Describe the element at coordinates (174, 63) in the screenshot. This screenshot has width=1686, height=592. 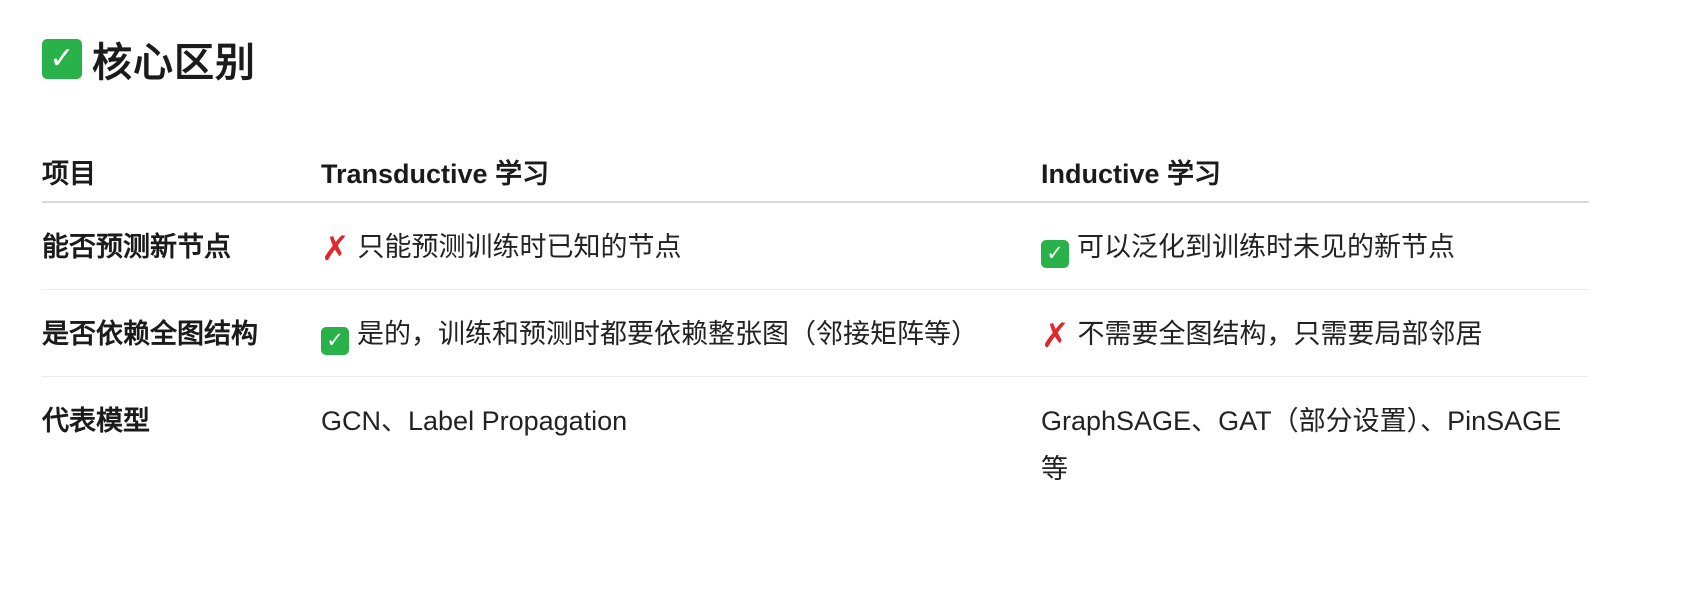
I see `heading-title: 核心区别` at that location.